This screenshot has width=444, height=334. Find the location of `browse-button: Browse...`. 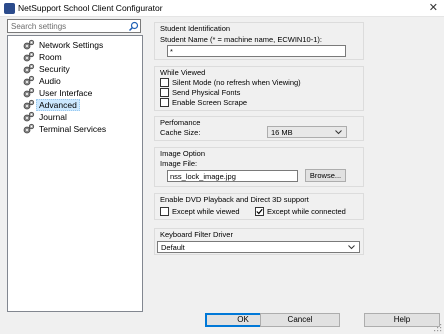

browse-button: Browse... is located at coordinates (325, 175).